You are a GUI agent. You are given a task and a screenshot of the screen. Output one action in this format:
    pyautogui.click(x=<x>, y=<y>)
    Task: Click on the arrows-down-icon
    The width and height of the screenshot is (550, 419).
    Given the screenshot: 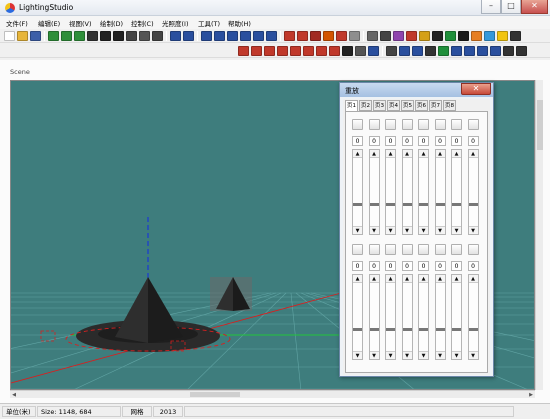 What is the action you would take?
    pyautogui.click(x=404, y=51)
    